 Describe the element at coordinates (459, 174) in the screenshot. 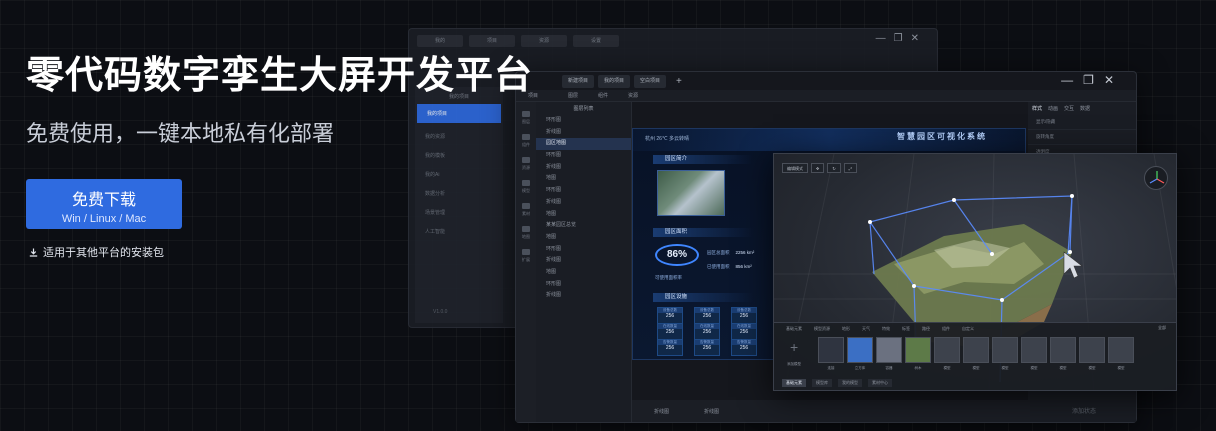

I see `back-sidebar-item: 我的Ai` at that location.